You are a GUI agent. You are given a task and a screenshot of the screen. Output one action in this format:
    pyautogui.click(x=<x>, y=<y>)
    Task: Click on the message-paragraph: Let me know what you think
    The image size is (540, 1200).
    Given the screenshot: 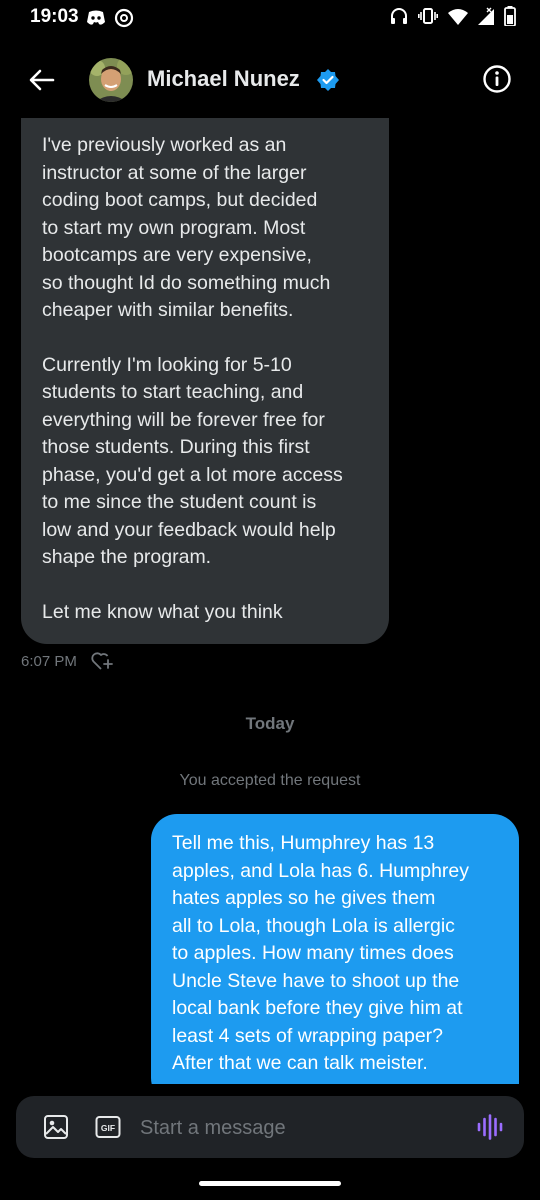 What is the action you would take?
    pyautogui.click(x=162, y=611)
    